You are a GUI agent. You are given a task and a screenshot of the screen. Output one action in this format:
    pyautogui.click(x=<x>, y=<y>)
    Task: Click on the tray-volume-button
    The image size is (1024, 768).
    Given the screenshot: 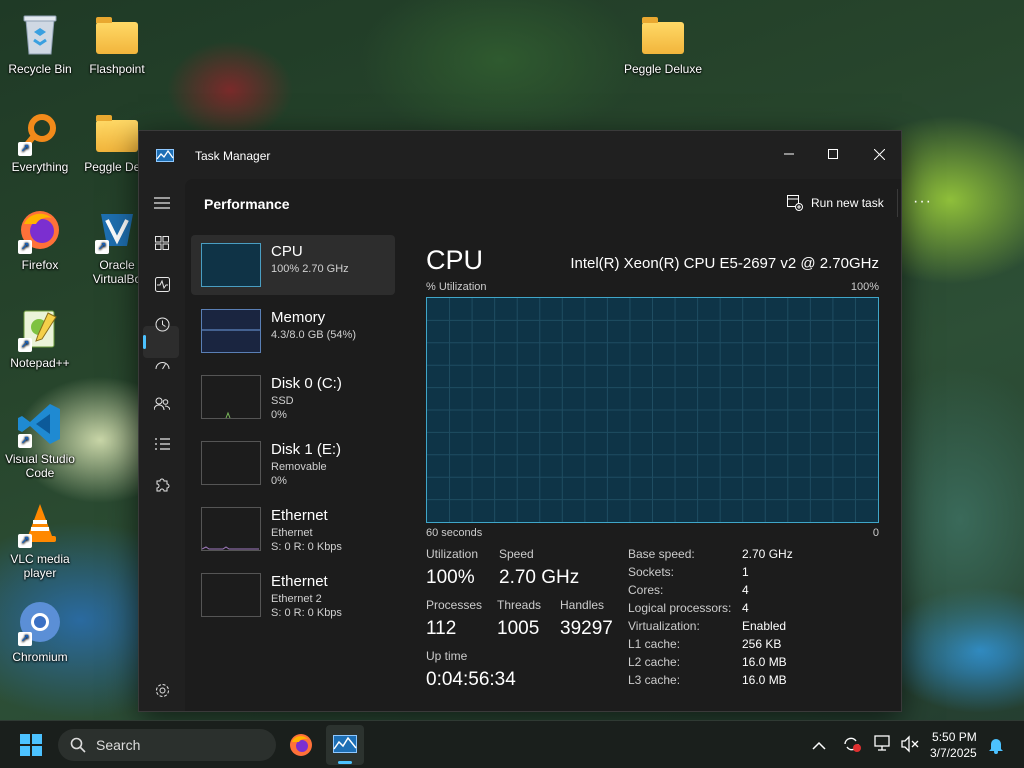 What is the action you would take?
    pyautogui.click(x=910, y=746)
    